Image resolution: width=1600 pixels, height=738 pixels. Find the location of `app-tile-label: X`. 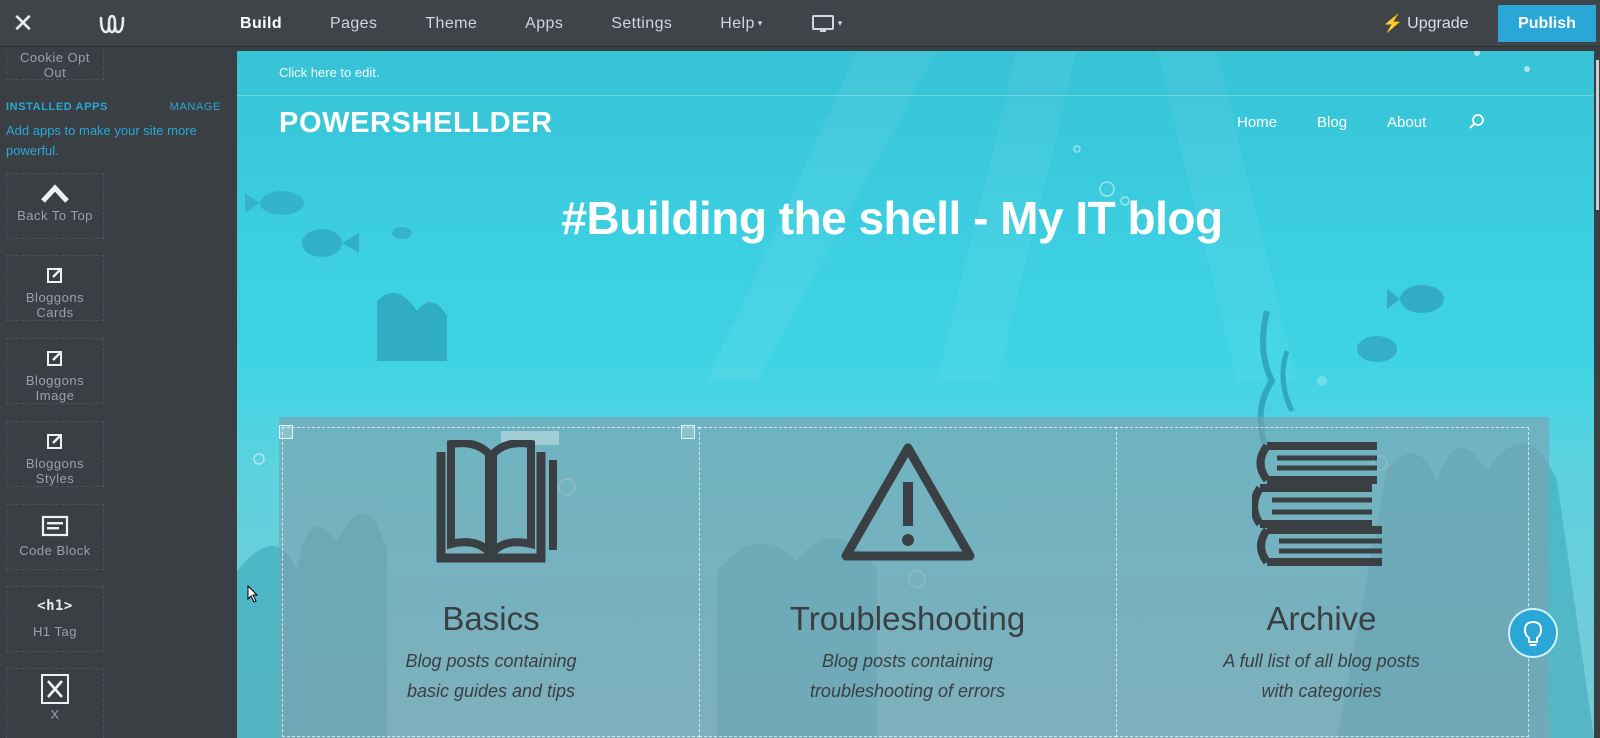

app-tile-label: X is located at coordinates (55, 714).